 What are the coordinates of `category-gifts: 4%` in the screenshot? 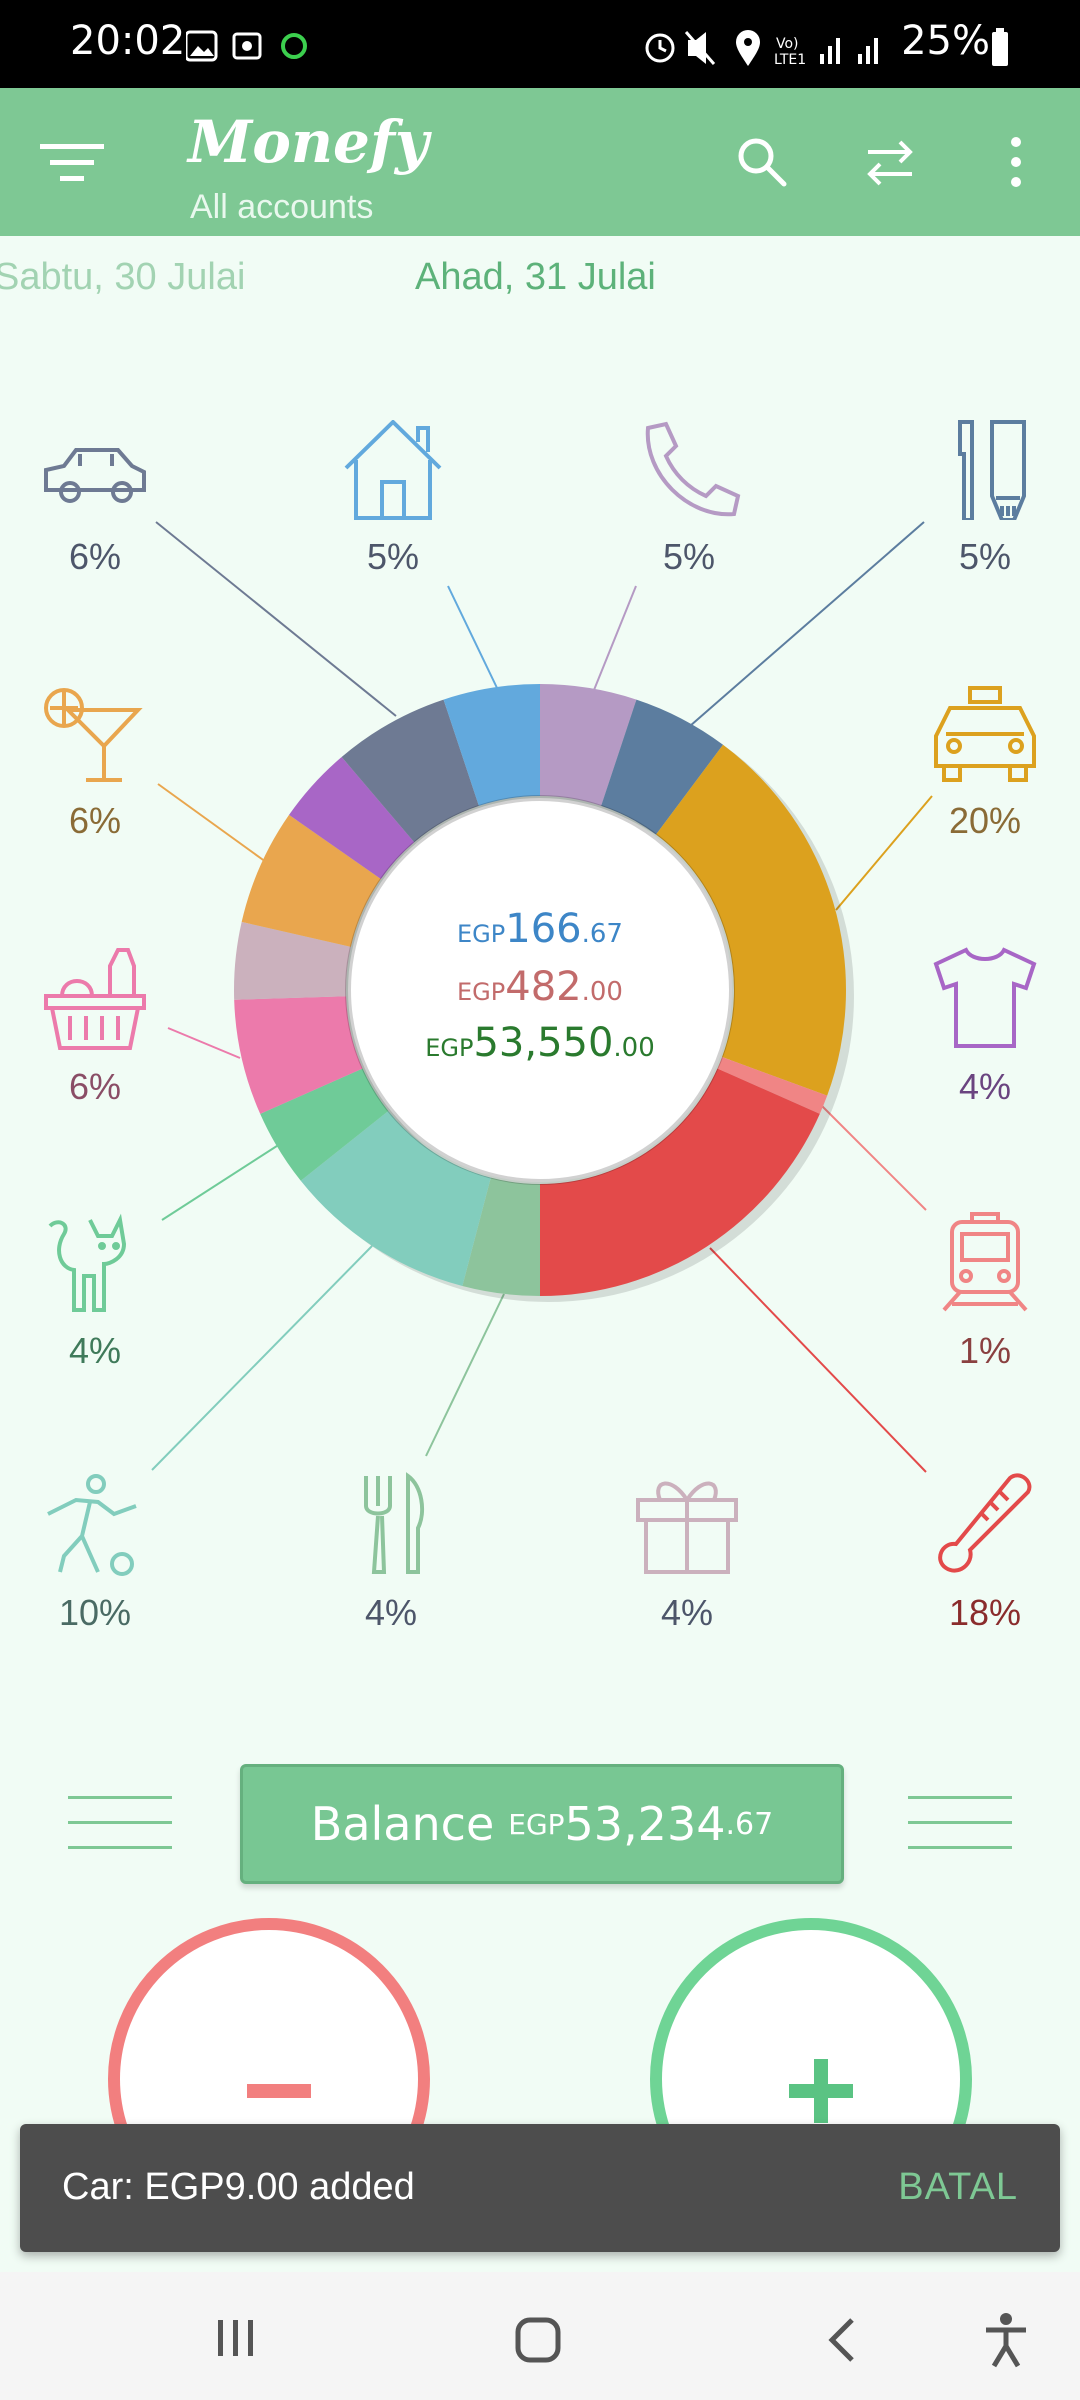 It's located at (687, 1553).